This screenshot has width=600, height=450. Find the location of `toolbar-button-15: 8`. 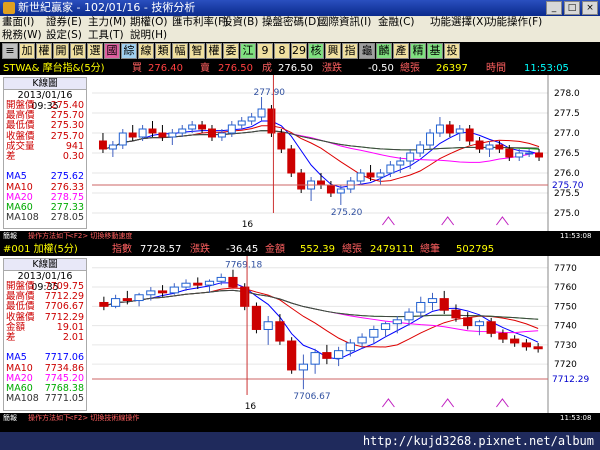

toolbar-button-15: 8 is located at coordinates (282, 51).